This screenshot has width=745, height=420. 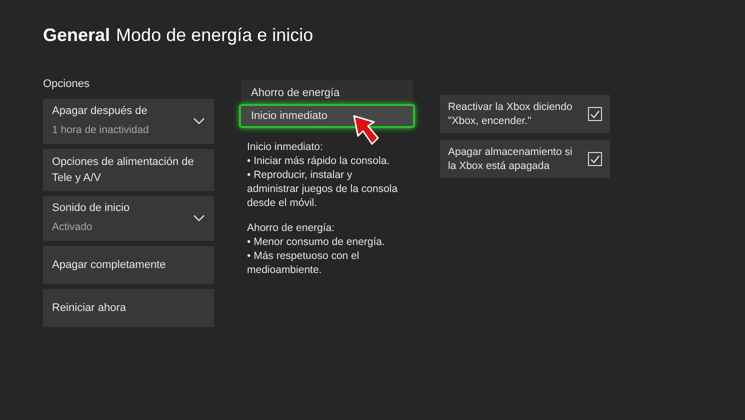 I want to click on menu-button: Apagar completamente, so click(x=128, y=265).